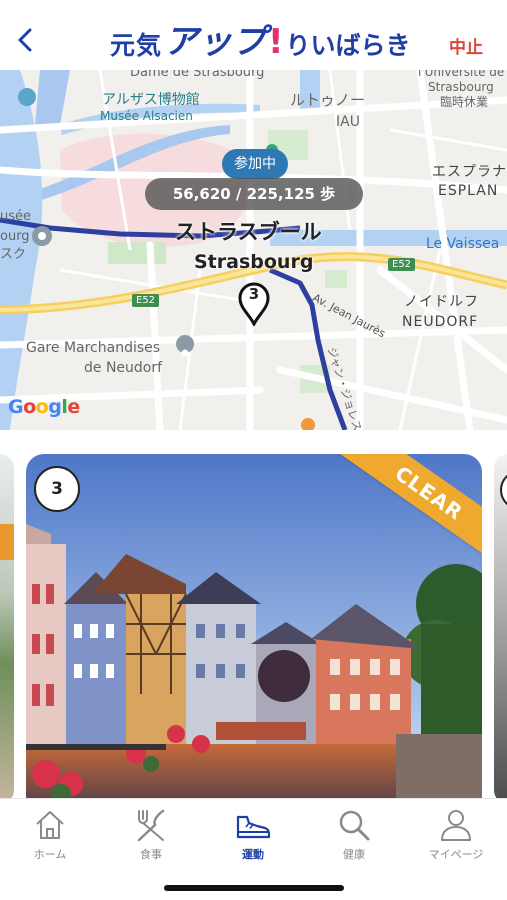  I want to click on map-label-strasbourg-jp: ストラスブール, so click(248, 232).